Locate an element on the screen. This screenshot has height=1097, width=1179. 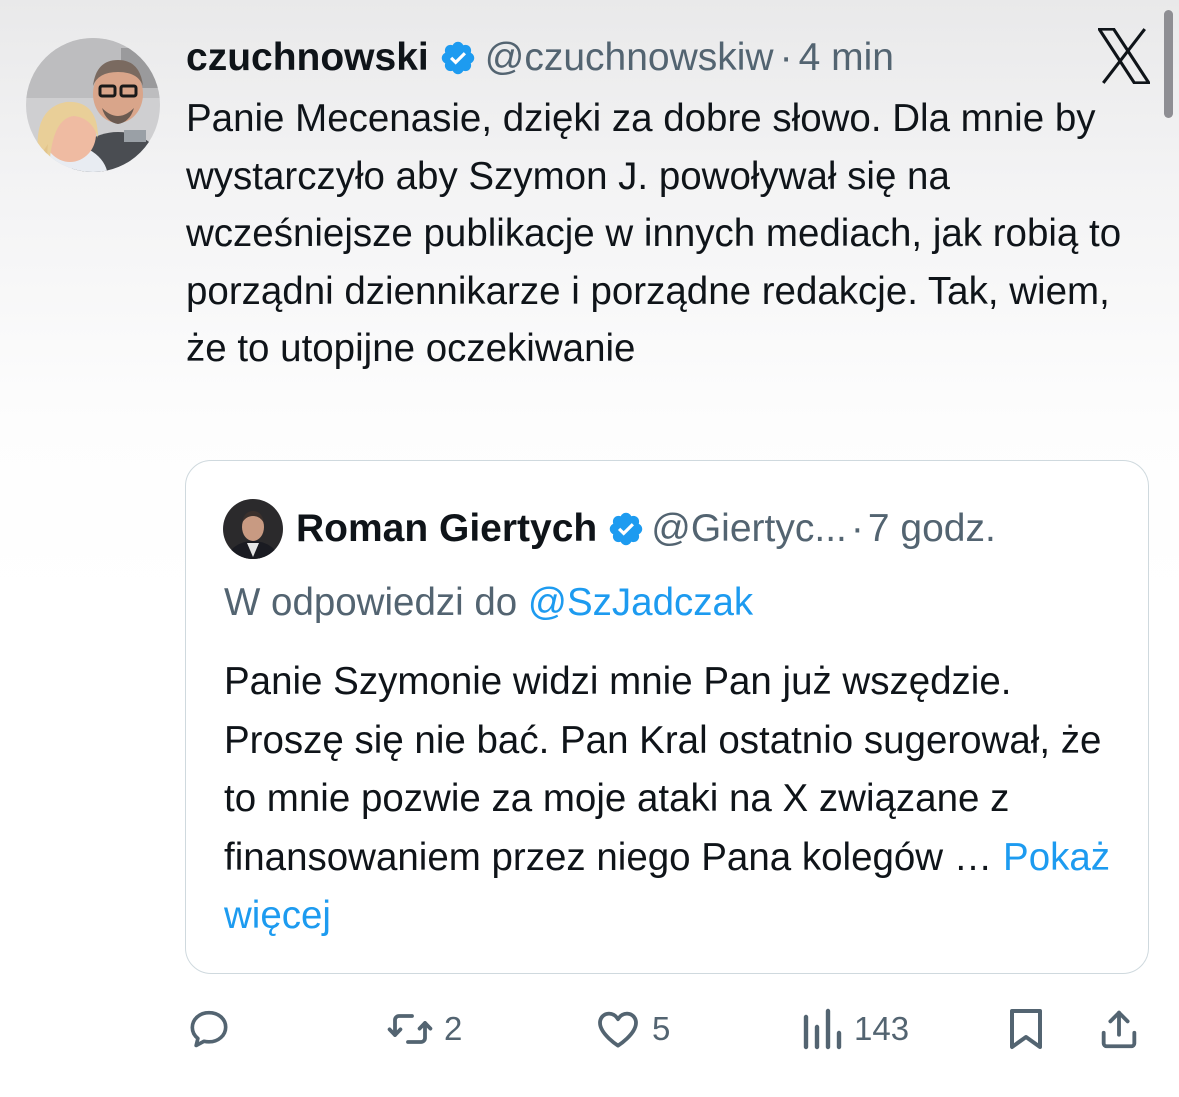
views-button: 143 is located at coordinates (854, 1029).